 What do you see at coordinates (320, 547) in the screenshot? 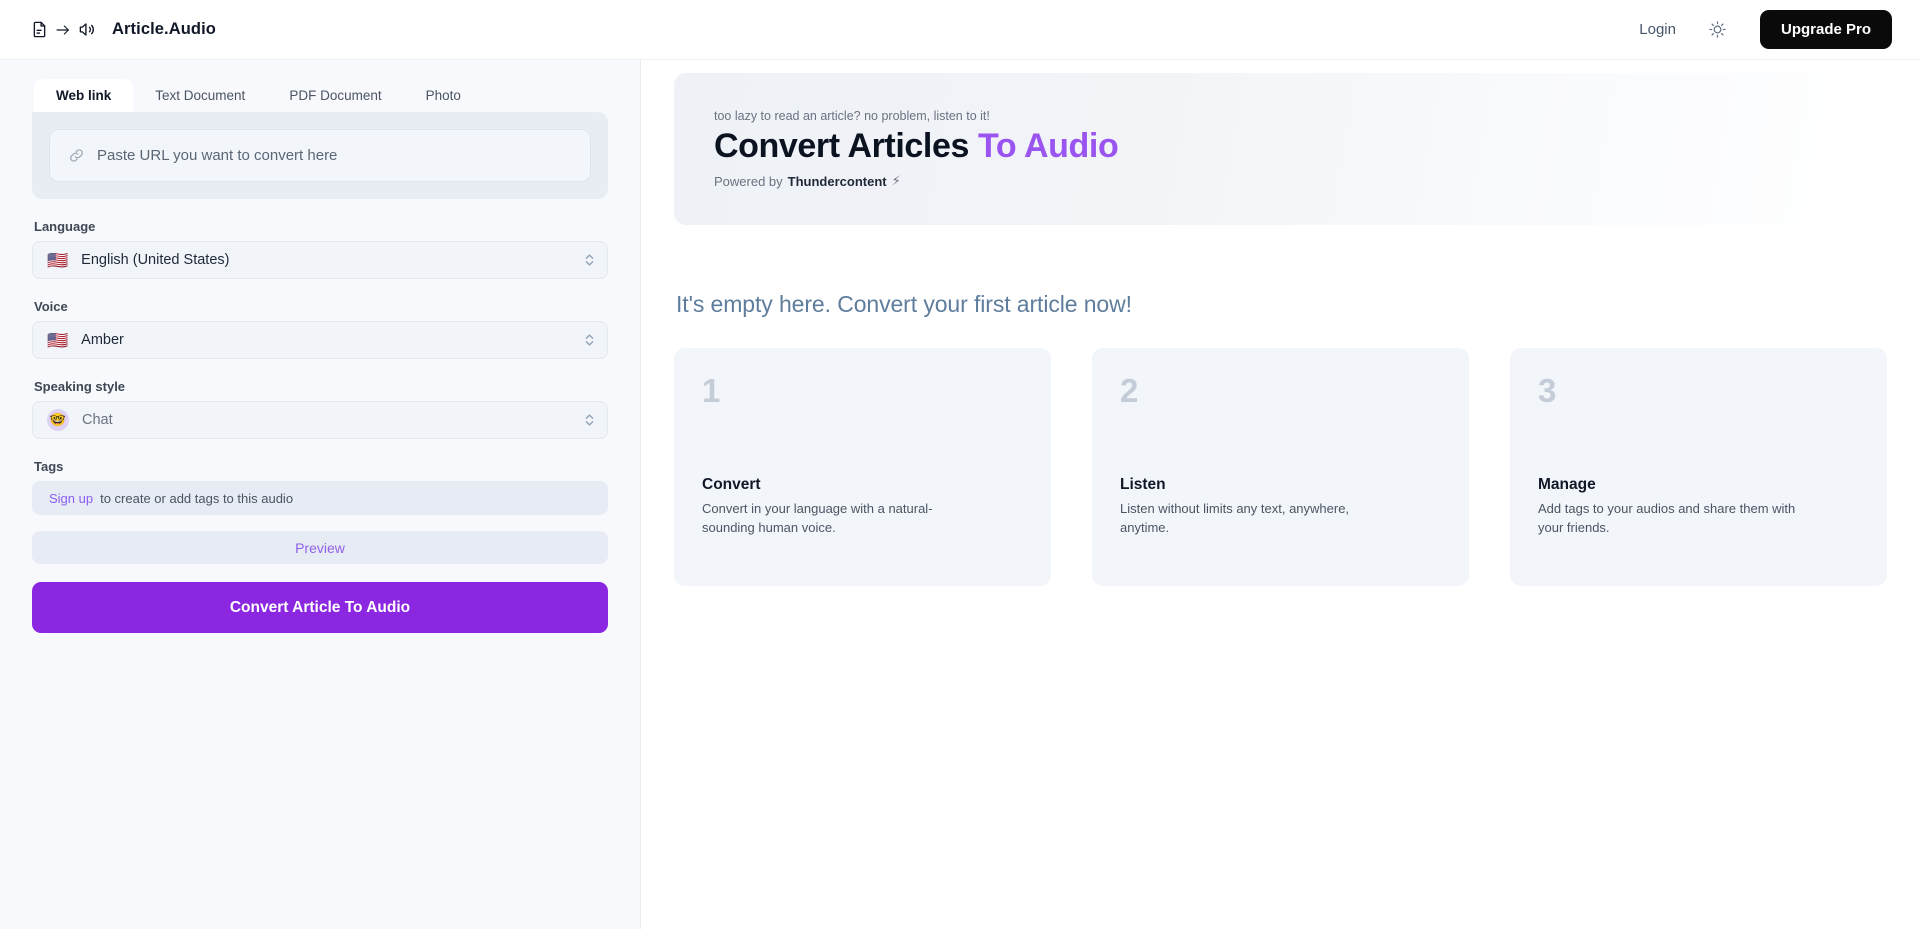
I see `preview-button: Preview` at bounding box center [320, 547].